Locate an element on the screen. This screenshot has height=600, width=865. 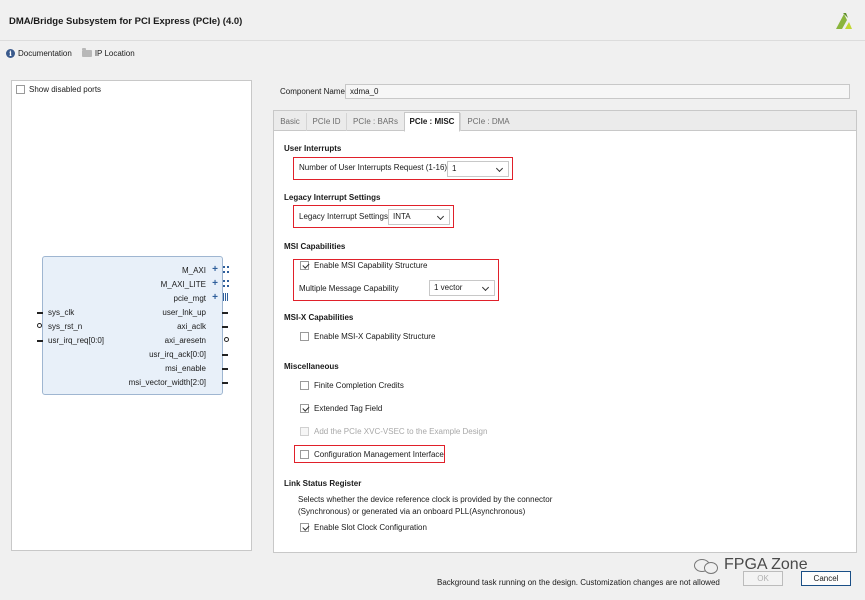
user-interrupts-heading: User Interrupts is located at coordinates (313, 148).